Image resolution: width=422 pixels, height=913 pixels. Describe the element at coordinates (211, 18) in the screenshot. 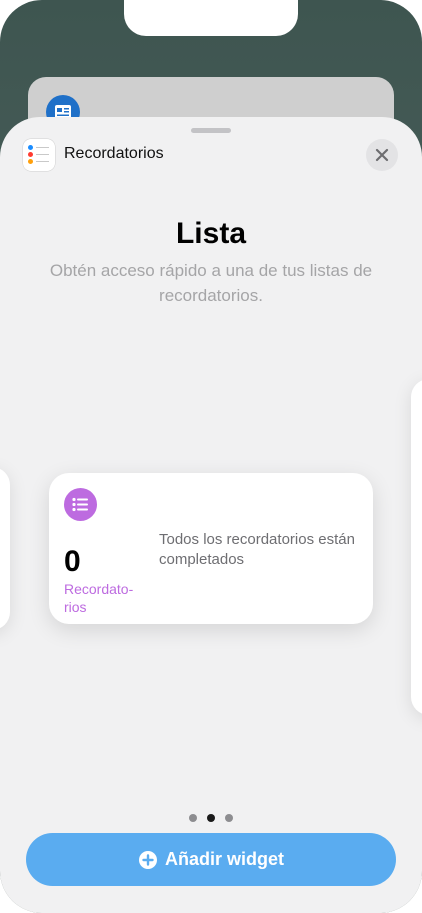

I see `device-notch` at that location.